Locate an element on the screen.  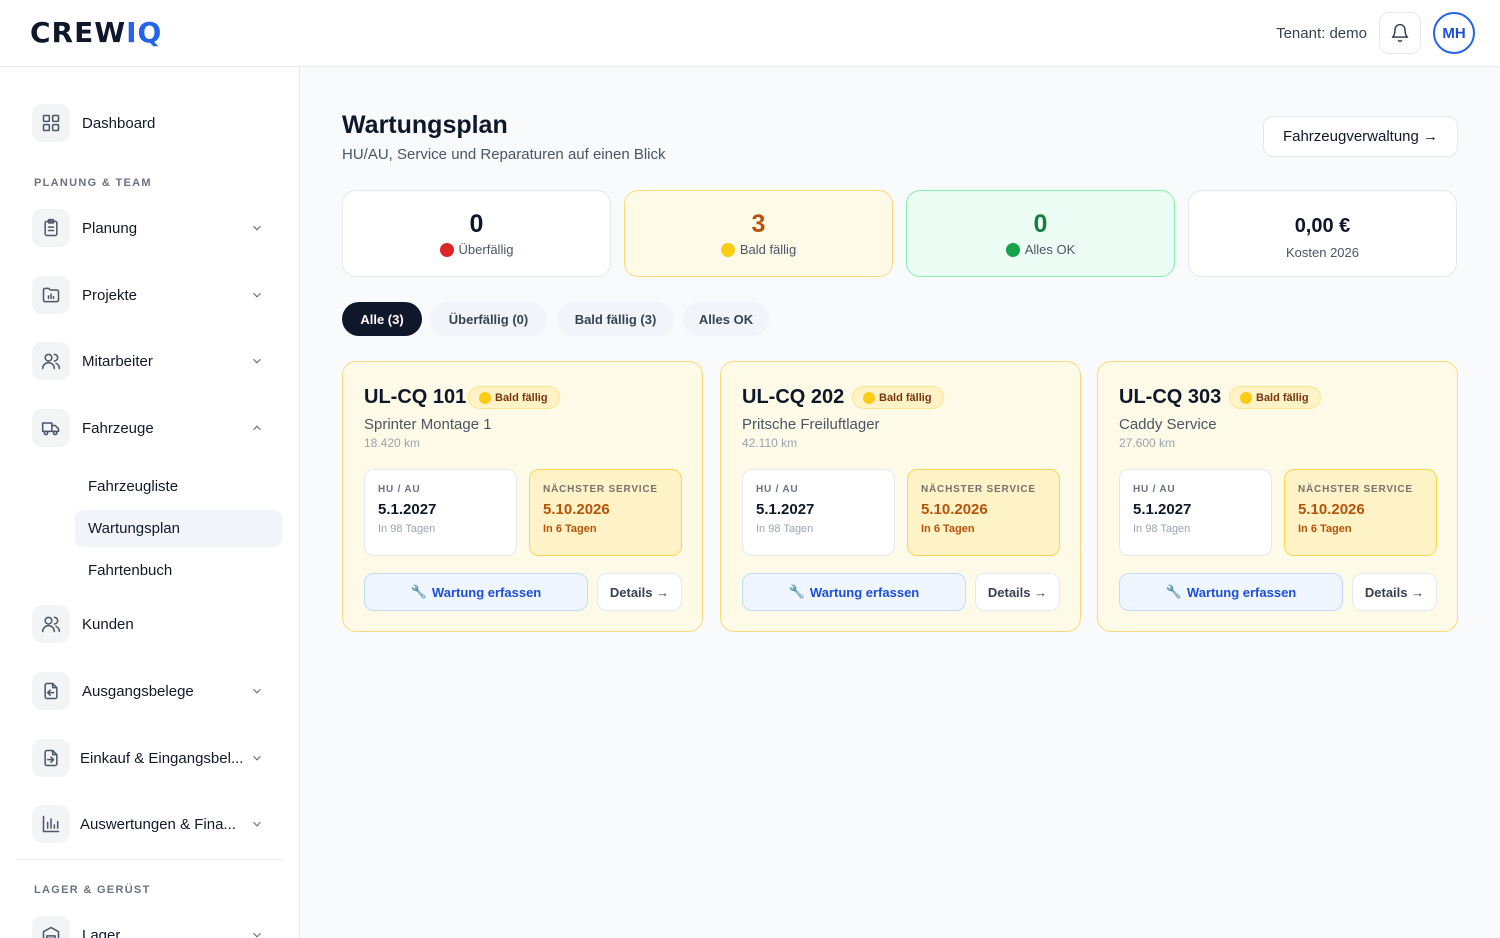
logo: CREWIQ is located at coordinates (96, 33).